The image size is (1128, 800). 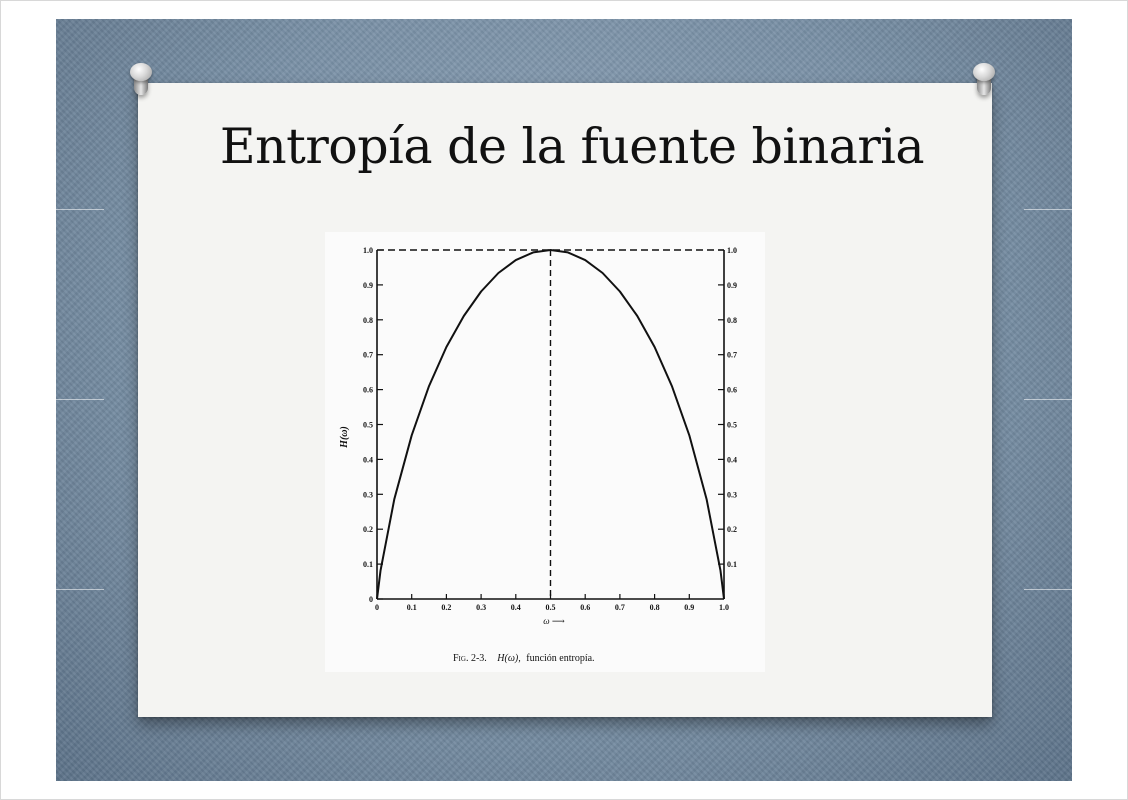 What do you see at coordinates (732, 494) in the screenshot?
I see `y-right-tick-label: 0.3` at bounding box center [732, 494].